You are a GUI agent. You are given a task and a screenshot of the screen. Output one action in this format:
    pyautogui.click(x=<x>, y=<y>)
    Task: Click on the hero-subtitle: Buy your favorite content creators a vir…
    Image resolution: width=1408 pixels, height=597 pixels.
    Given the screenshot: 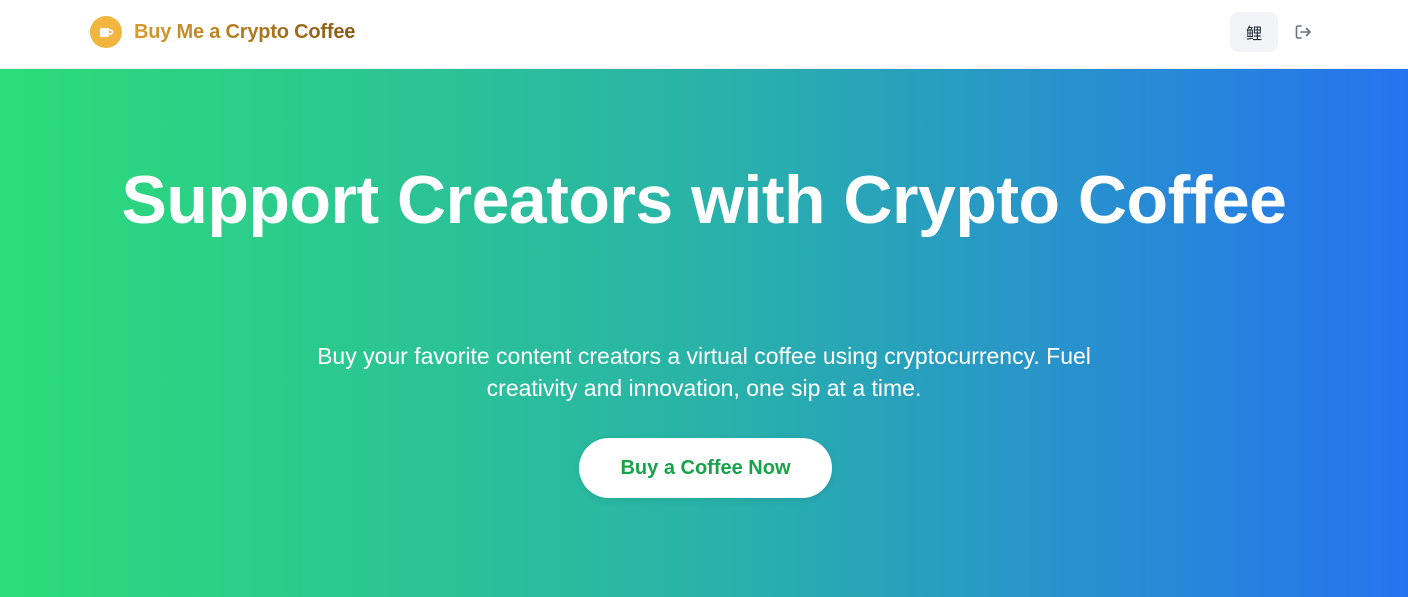 What is the action you would take?
    pyautogui.click(x=704, y=372)
    